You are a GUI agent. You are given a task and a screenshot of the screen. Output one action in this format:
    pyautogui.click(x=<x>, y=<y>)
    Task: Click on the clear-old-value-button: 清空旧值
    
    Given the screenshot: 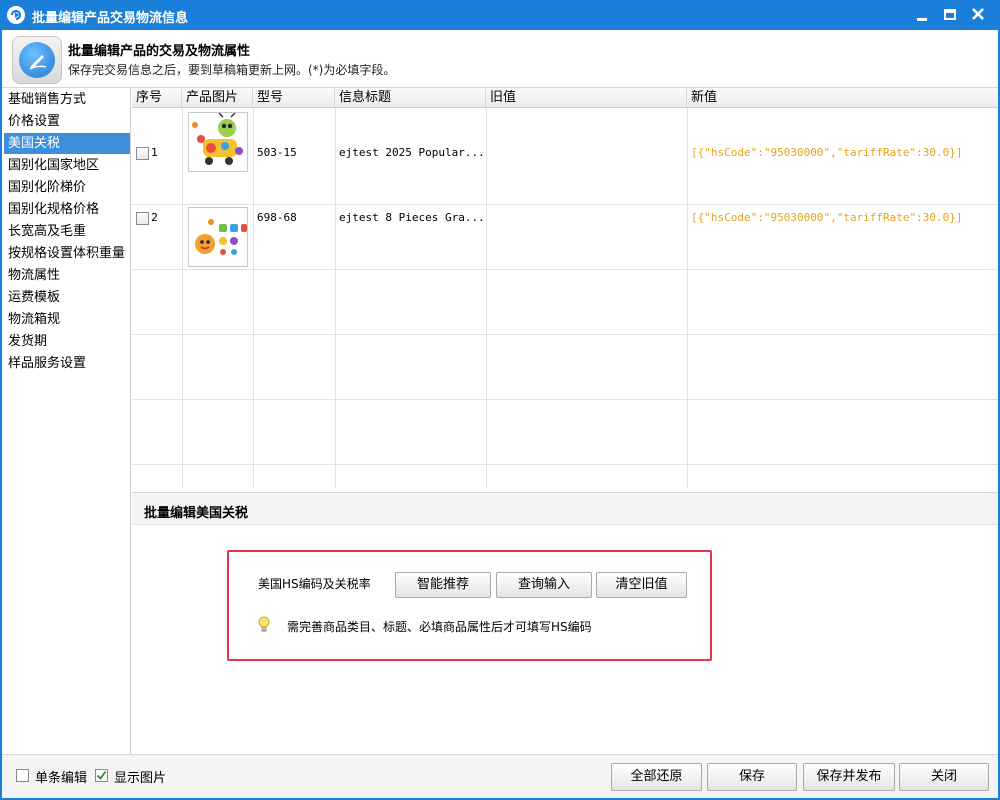 What is the action you would take?
    pyautogui.click(x=641, y=585)
    